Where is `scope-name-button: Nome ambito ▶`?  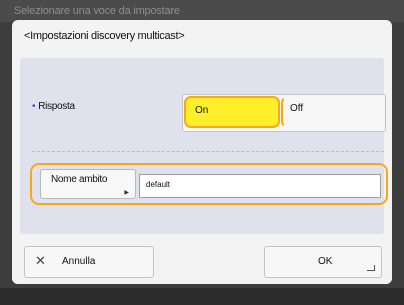 scope-name-button: Nome ambito ▶ is located at coordinates (88, 184).